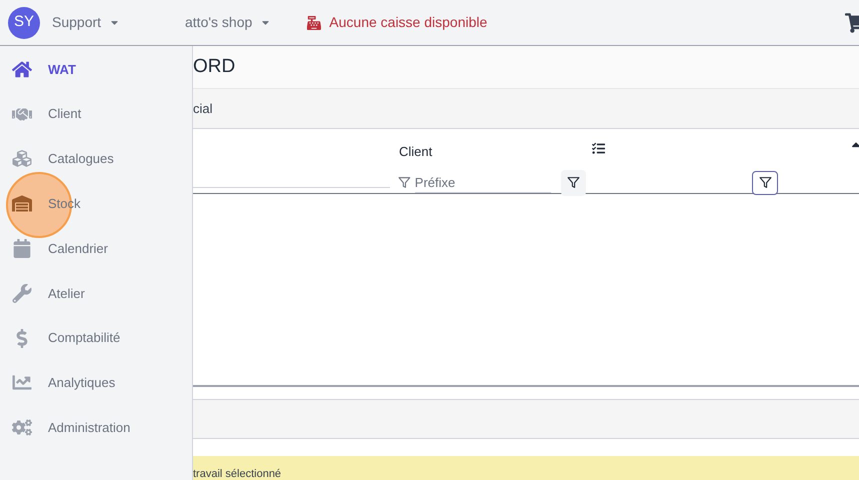 The height and width of the screenshot is (480, 859). Describe the element at coordinates (203, 108) in the screenshot. I see `tab: cial` at that location.